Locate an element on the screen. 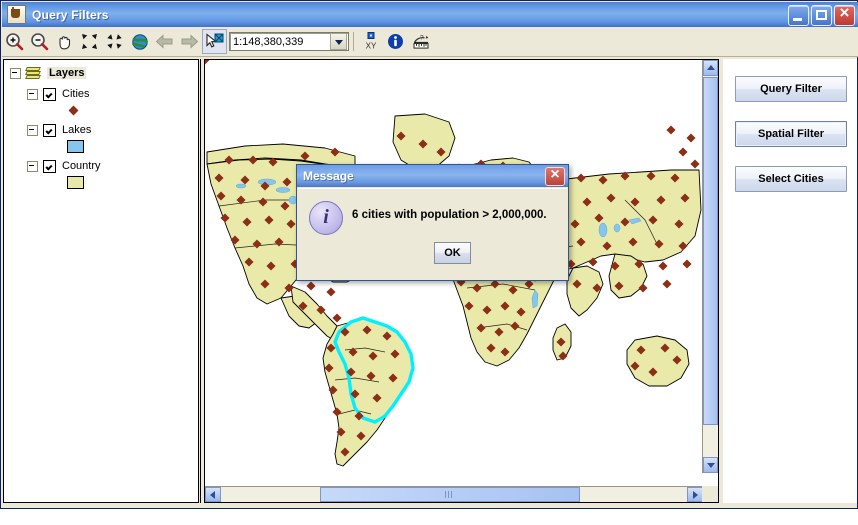 Image resolution: width=858 pixels, height=525 pixels. dialog-close-button is located at coordinates (555, 175).